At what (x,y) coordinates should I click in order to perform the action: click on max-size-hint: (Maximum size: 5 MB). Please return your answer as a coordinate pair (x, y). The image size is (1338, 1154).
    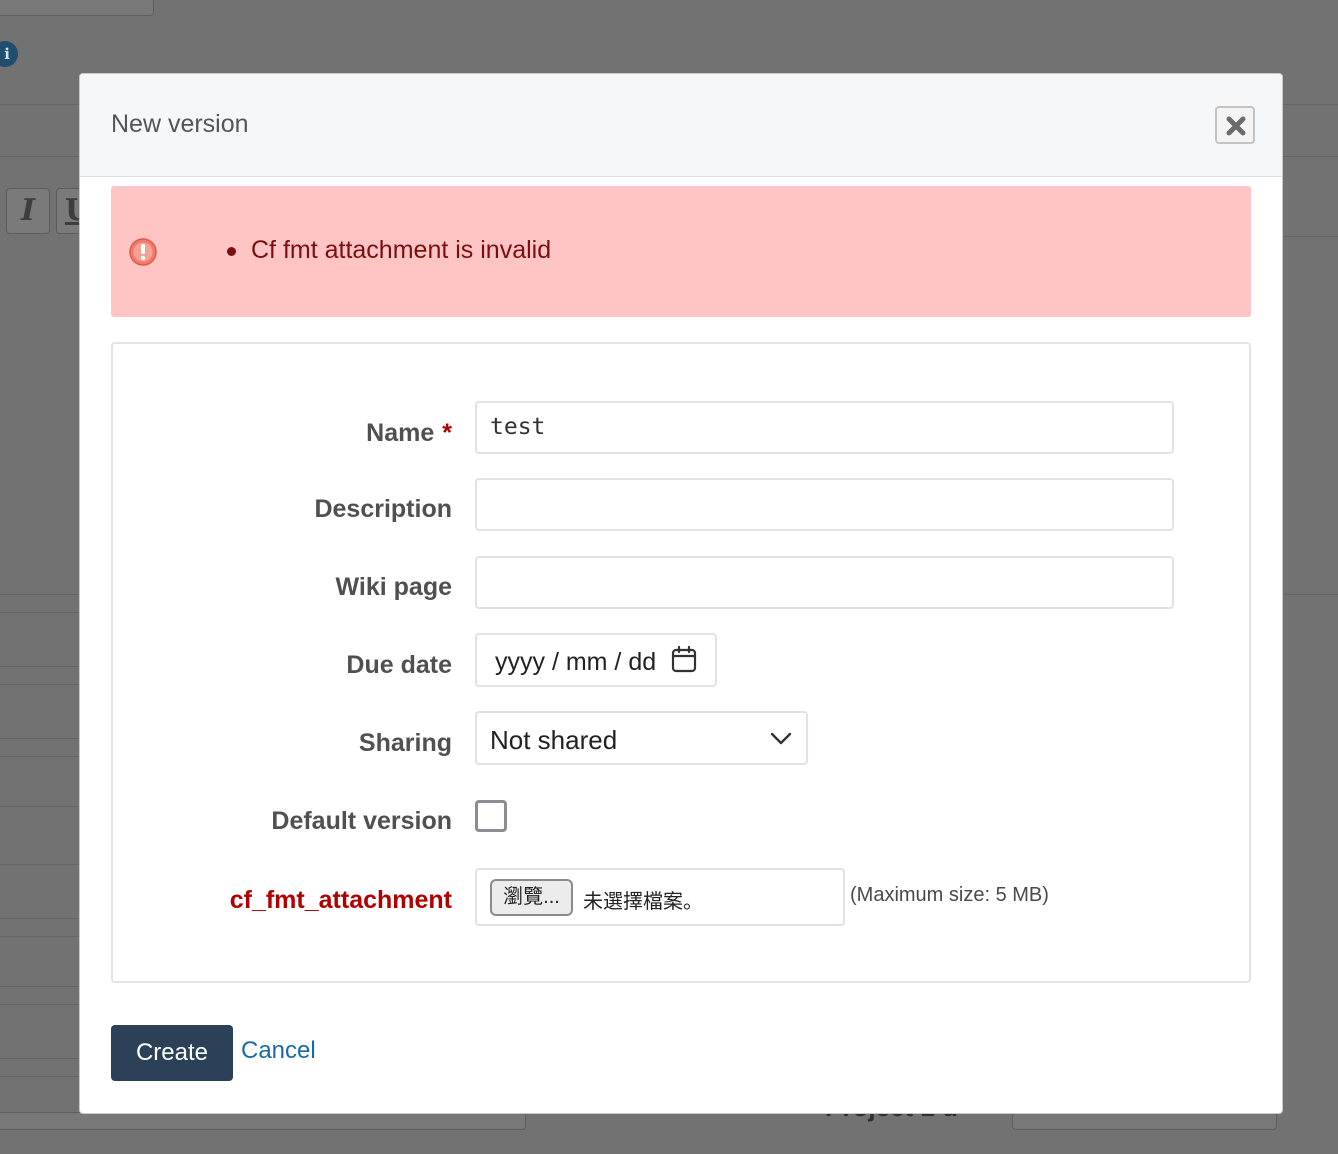
    Looking at the image, I should click on (949, 895).